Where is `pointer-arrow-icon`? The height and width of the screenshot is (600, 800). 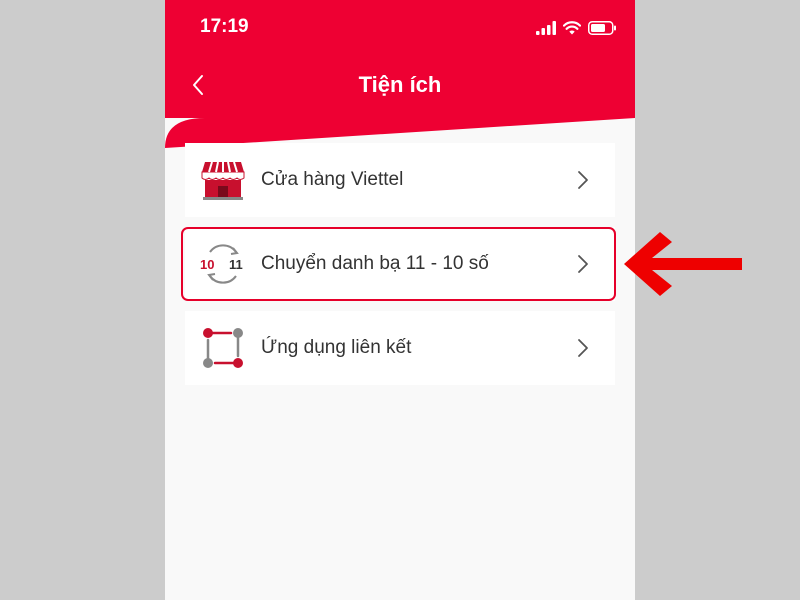 pointer-arrow-icon is located at coordinates (683, 264).